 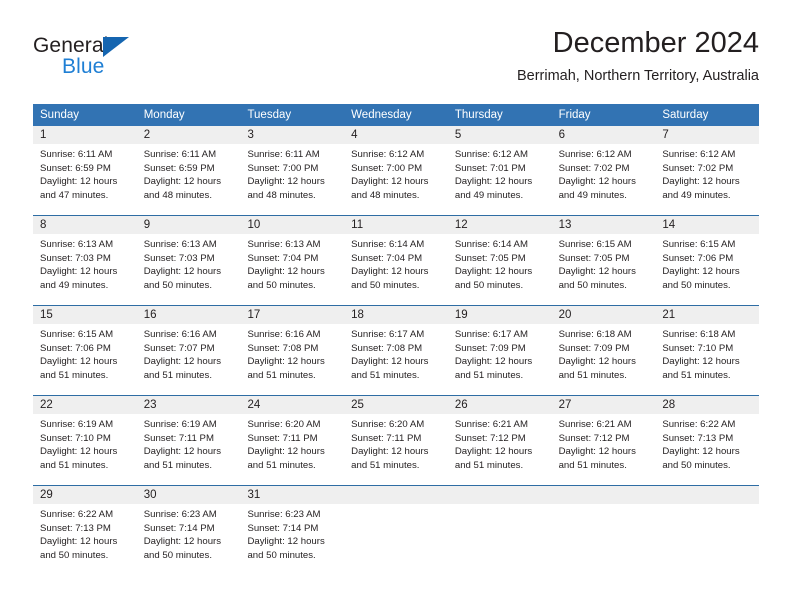 What do you see at coordinates (189, 225) in the screenshot?
I see `day-number: 9` at bounding box center [189, 225].